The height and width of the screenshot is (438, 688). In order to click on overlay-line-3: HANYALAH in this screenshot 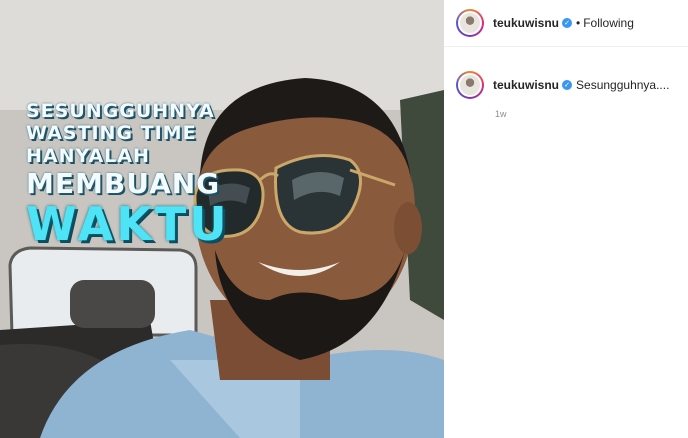, I will do `click(88, 155)`.